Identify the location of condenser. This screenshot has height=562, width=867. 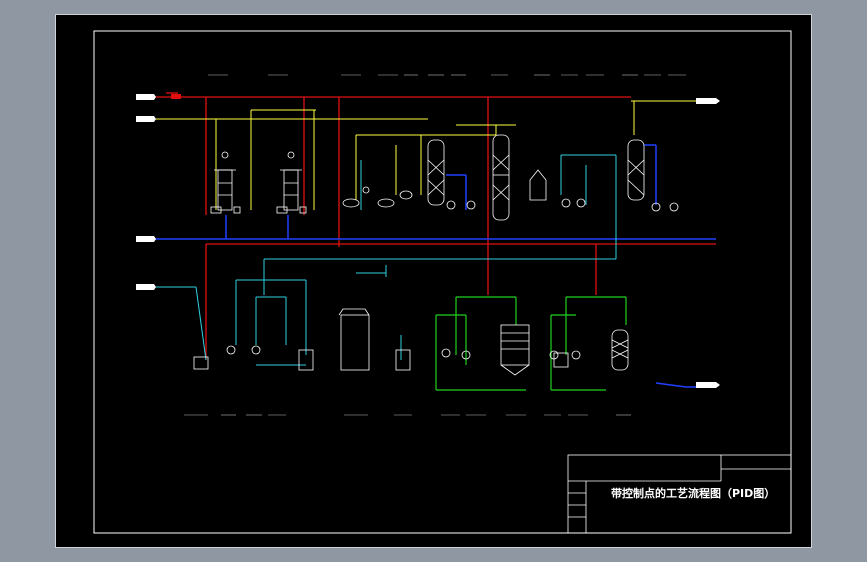
(653, 175).